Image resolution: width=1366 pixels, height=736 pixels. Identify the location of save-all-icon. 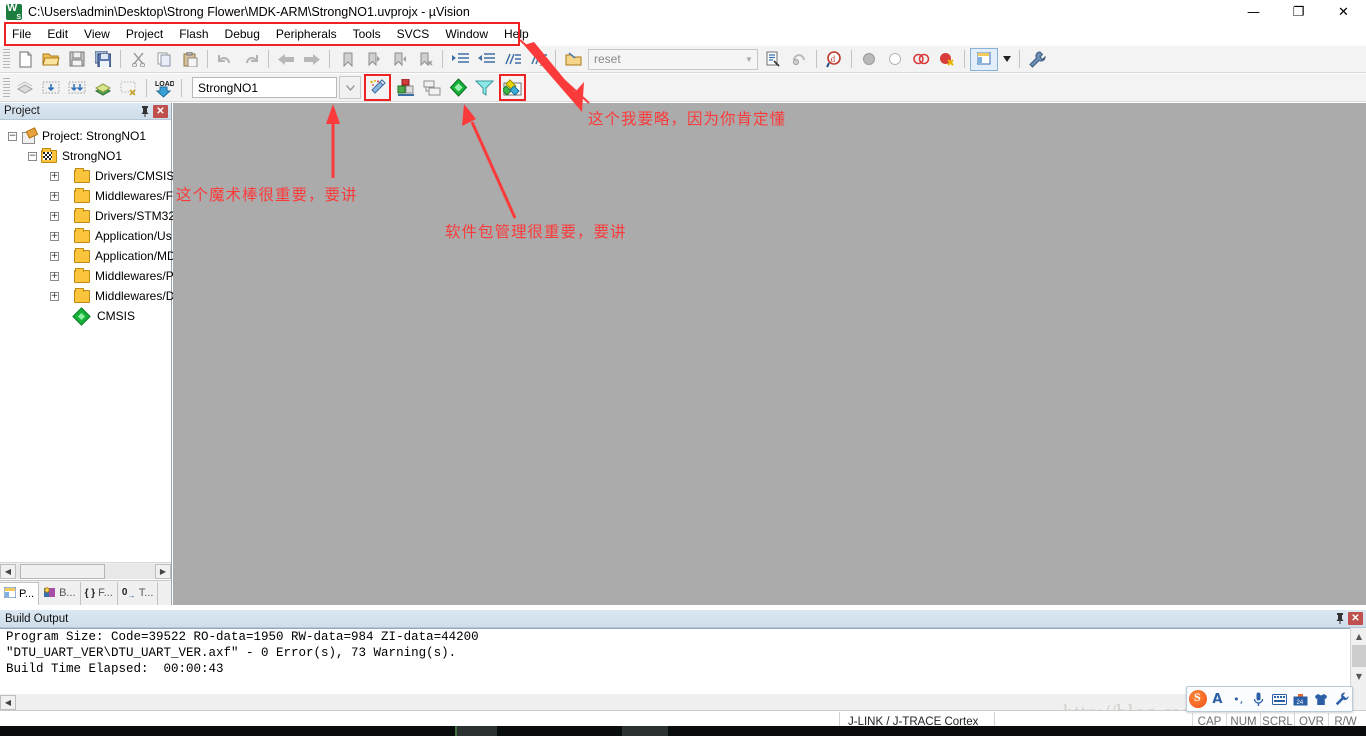
(103, 59).